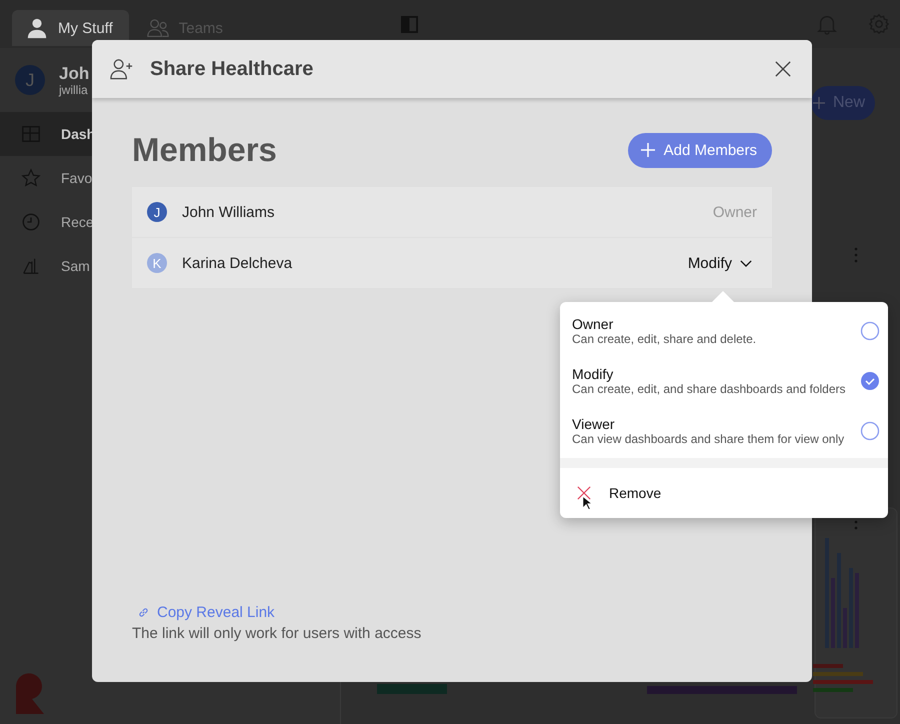  What do you see at coordinates (157, 212) in the screenshot?
I see `member-avatar: J` at bounding box center [157, 212].